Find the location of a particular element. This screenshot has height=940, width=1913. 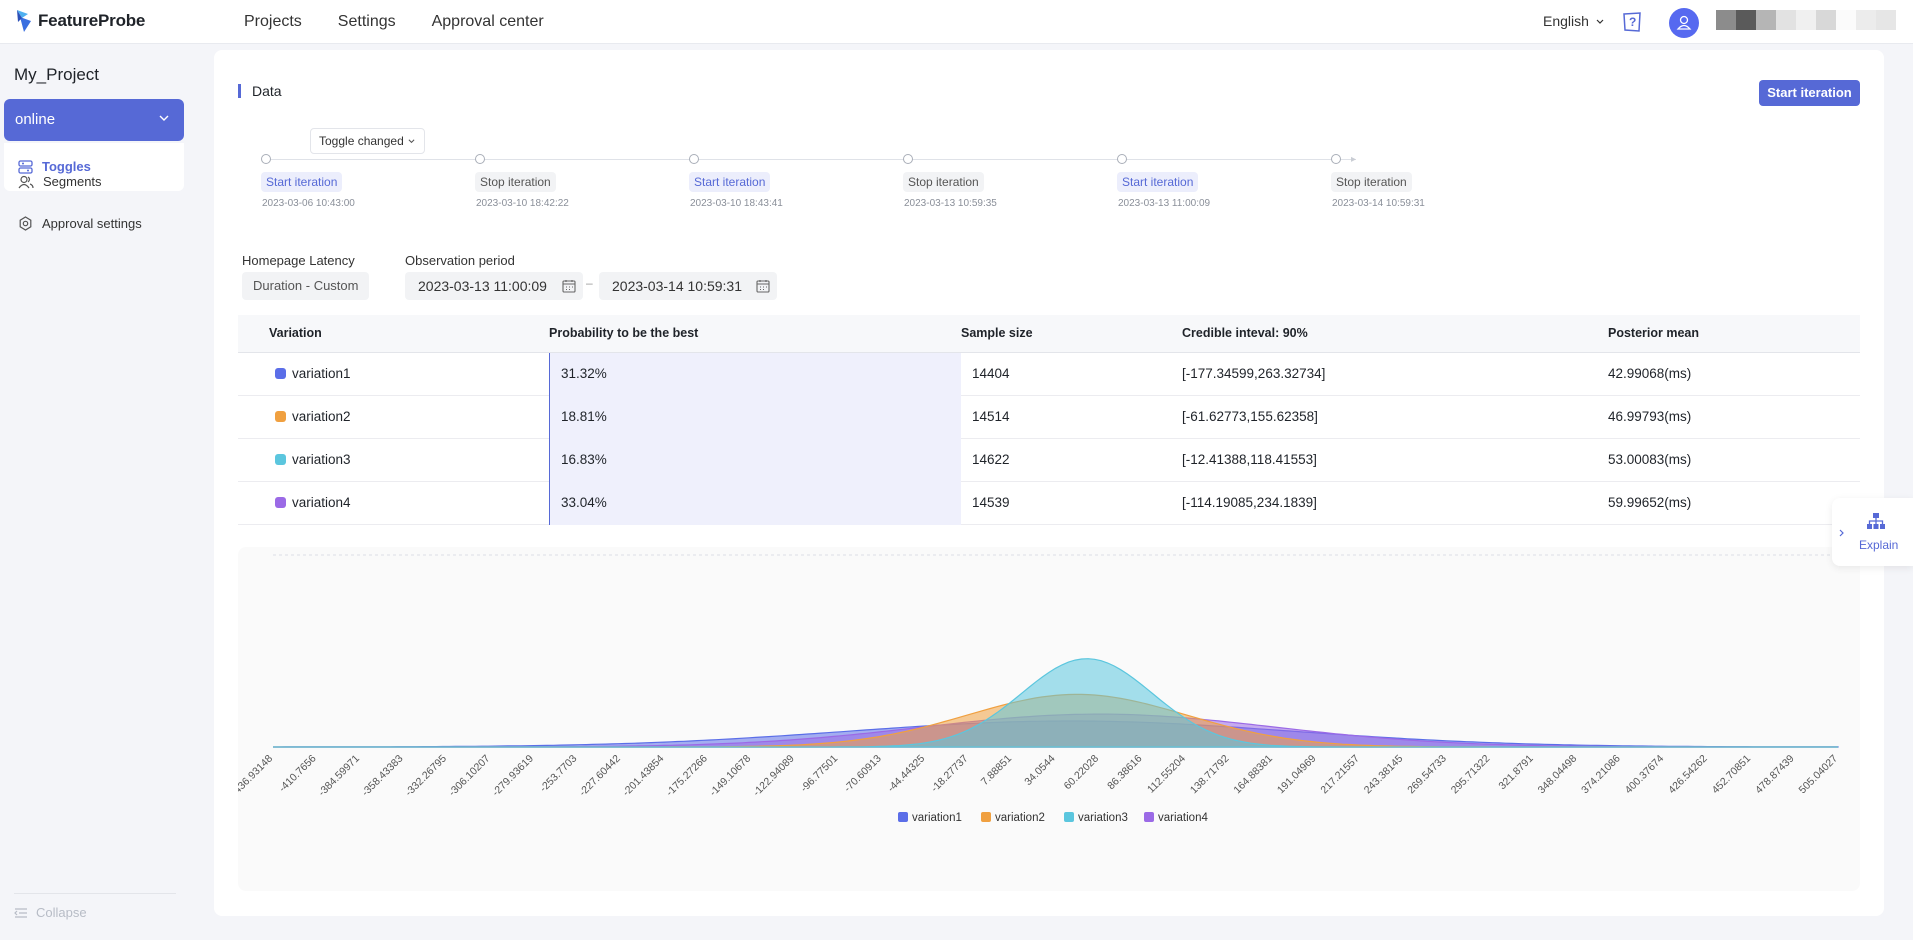

column-header: Credible inteval: 90% is located at coordinates (1245, 333).